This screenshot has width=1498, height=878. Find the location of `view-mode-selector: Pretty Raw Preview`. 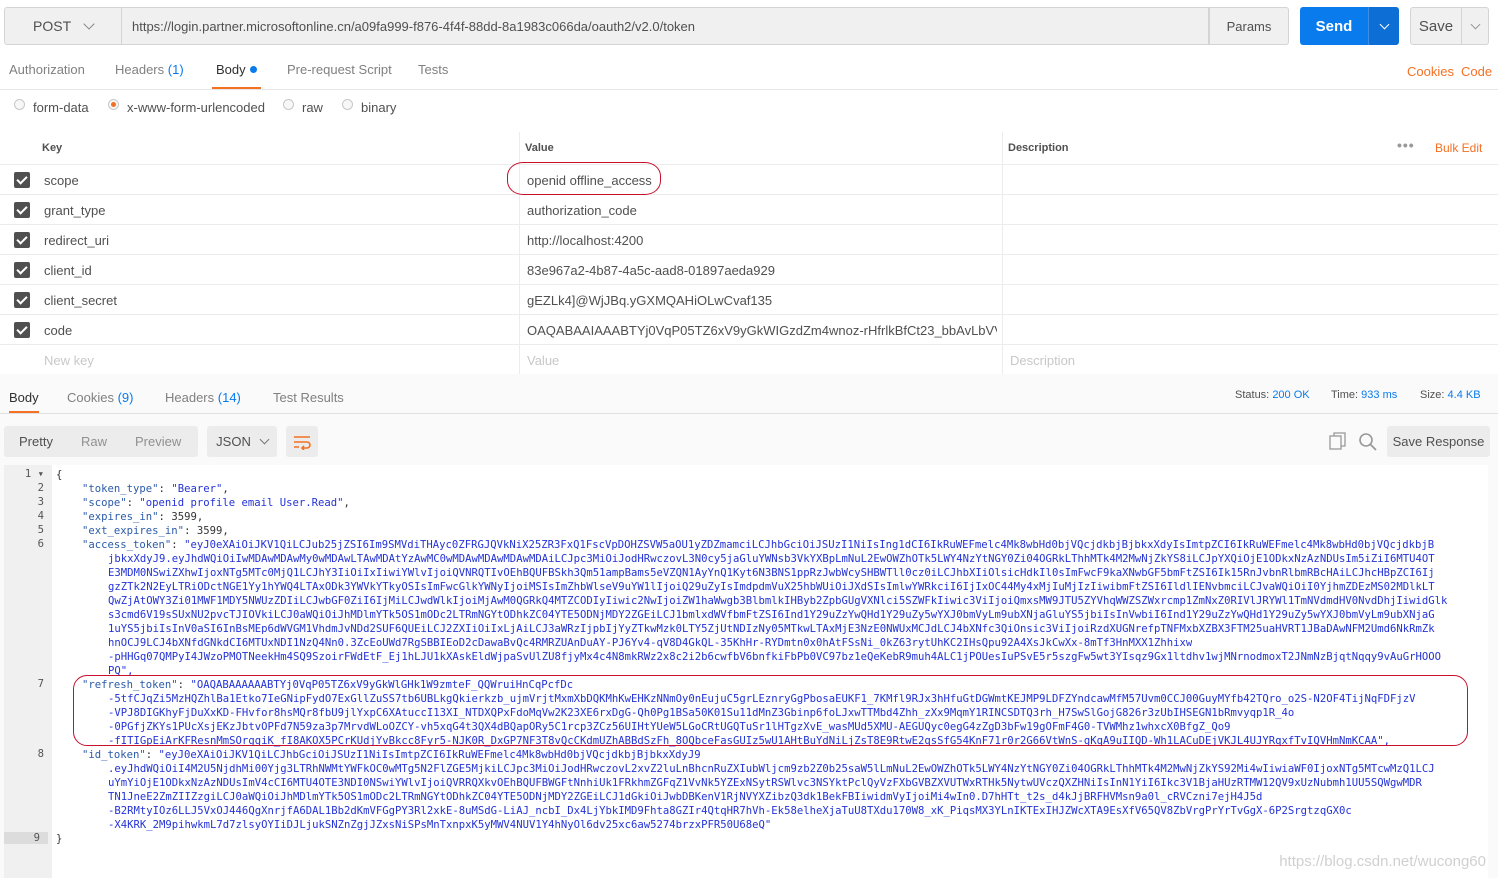

view-mode-selector: Pretty Raw Preview is located at coordinates (101, 441).